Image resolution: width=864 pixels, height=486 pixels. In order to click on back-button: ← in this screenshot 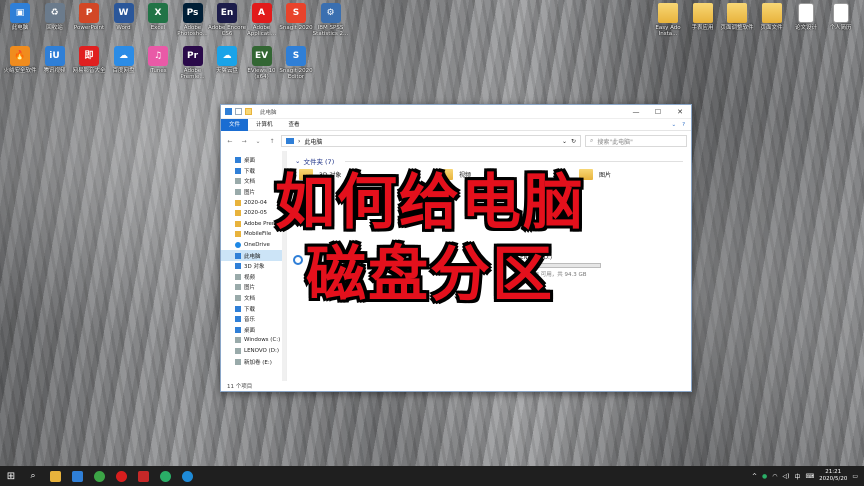, I will do `click(230, 141)`.